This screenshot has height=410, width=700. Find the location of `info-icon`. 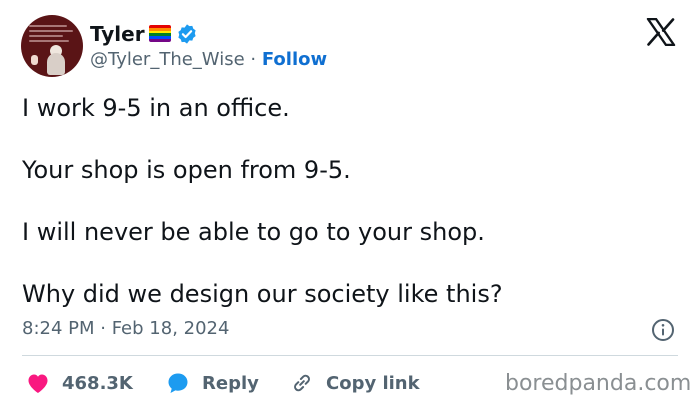

info-icon is located at coordinates (663, 330).